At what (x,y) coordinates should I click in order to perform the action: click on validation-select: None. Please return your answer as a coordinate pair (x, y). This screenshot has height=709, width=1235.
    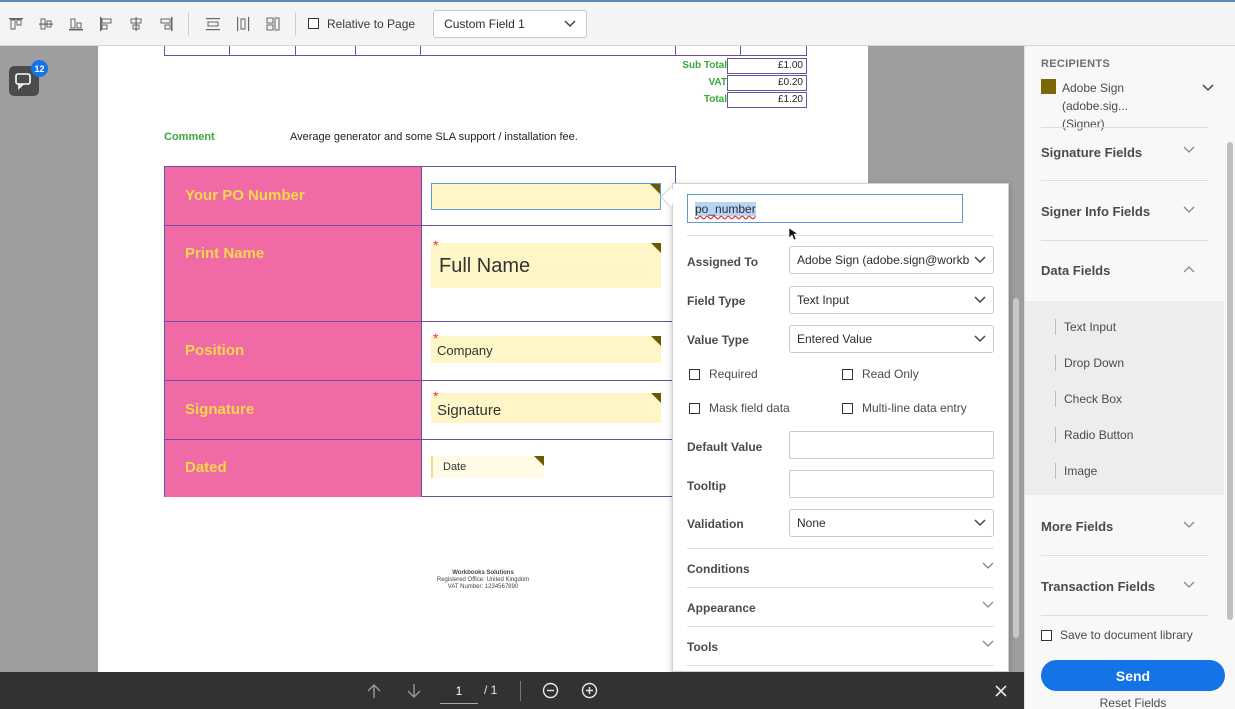
    Looking at the image, I should click on (891, 523).